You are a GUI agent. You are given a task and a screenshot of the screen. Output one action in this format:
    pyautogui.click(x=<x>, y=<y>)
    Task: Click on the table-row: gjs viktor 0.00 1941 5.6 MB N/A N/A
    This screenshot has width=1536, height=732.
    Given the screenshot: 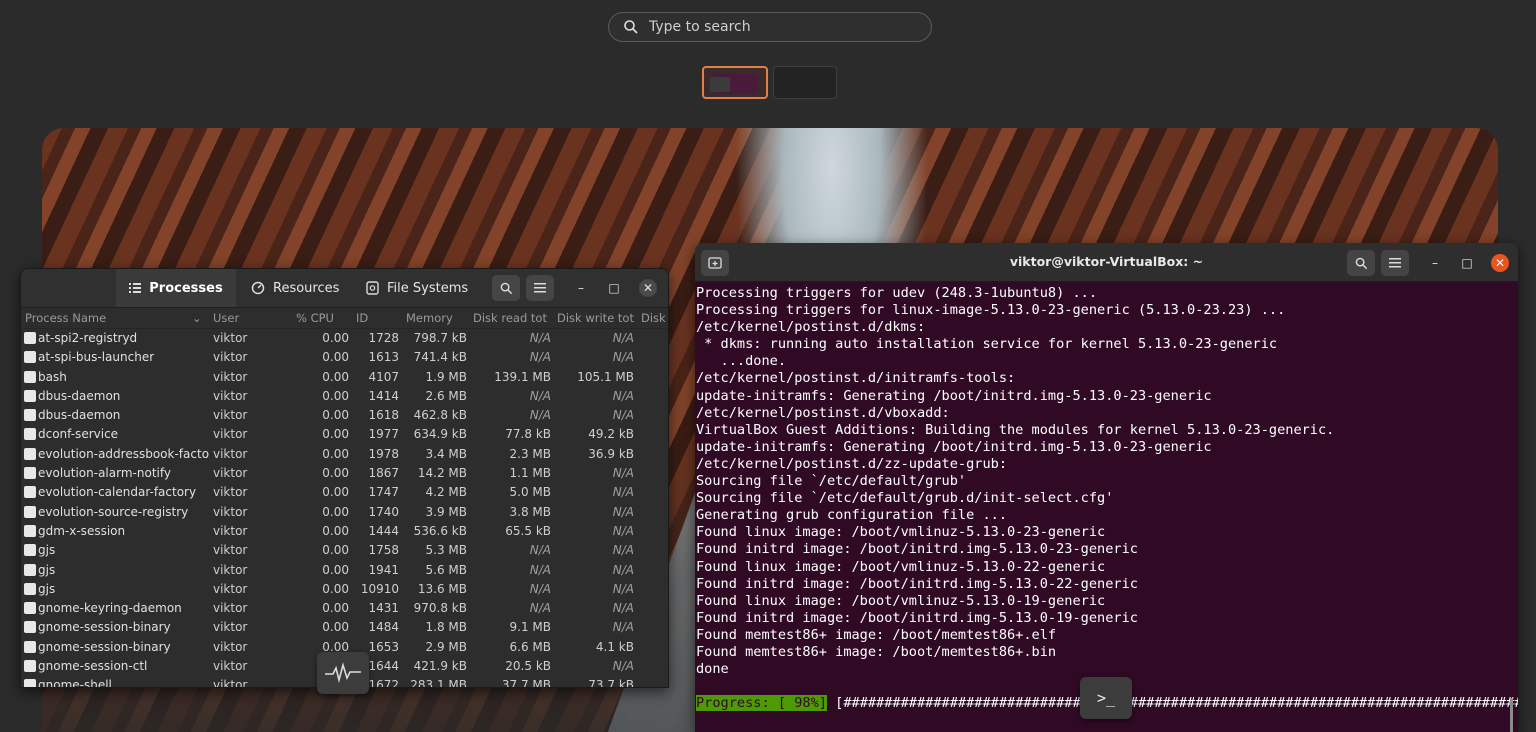 What is the action you would take?
    pyautogui.click(x=344, y=570)
    